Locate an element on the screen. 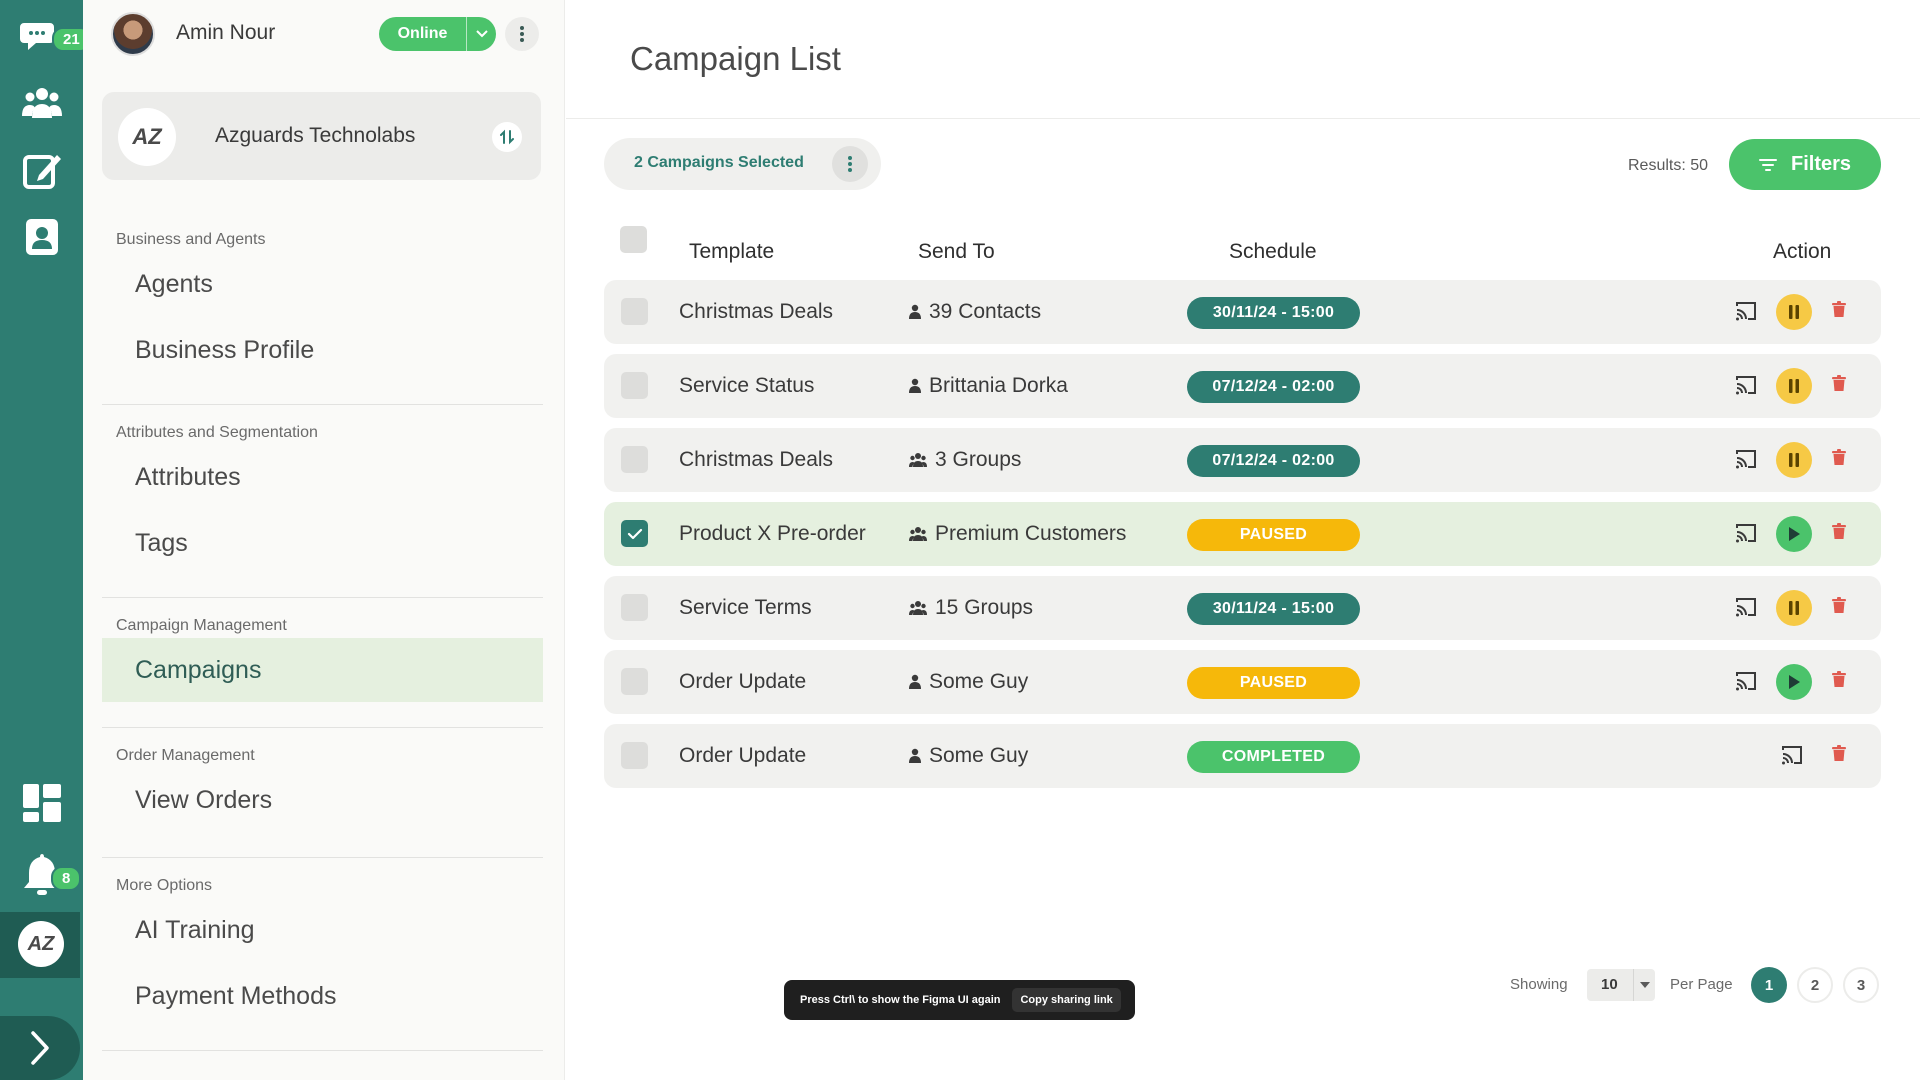  table-row: Order Update Some Guy PAUSED is located at coordinates (1242, 682).